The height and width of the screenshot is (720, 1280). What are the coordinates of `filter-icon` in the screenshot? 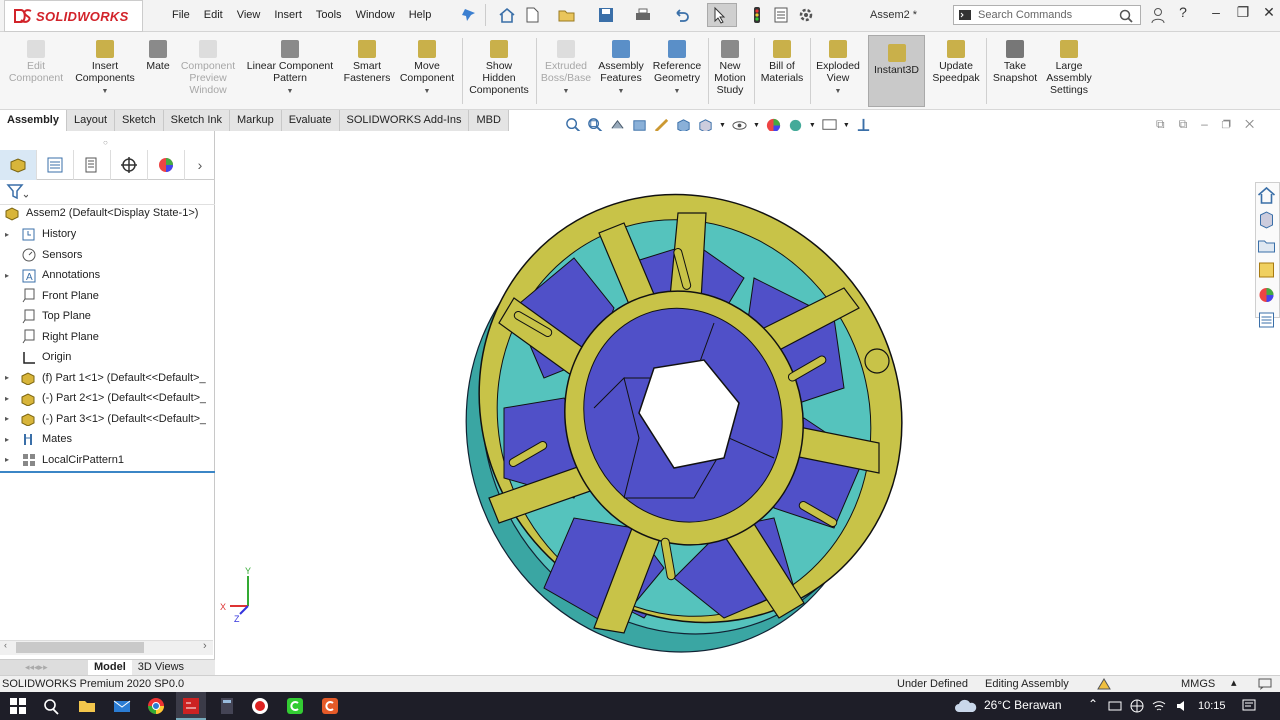 It's located at (17, 192).